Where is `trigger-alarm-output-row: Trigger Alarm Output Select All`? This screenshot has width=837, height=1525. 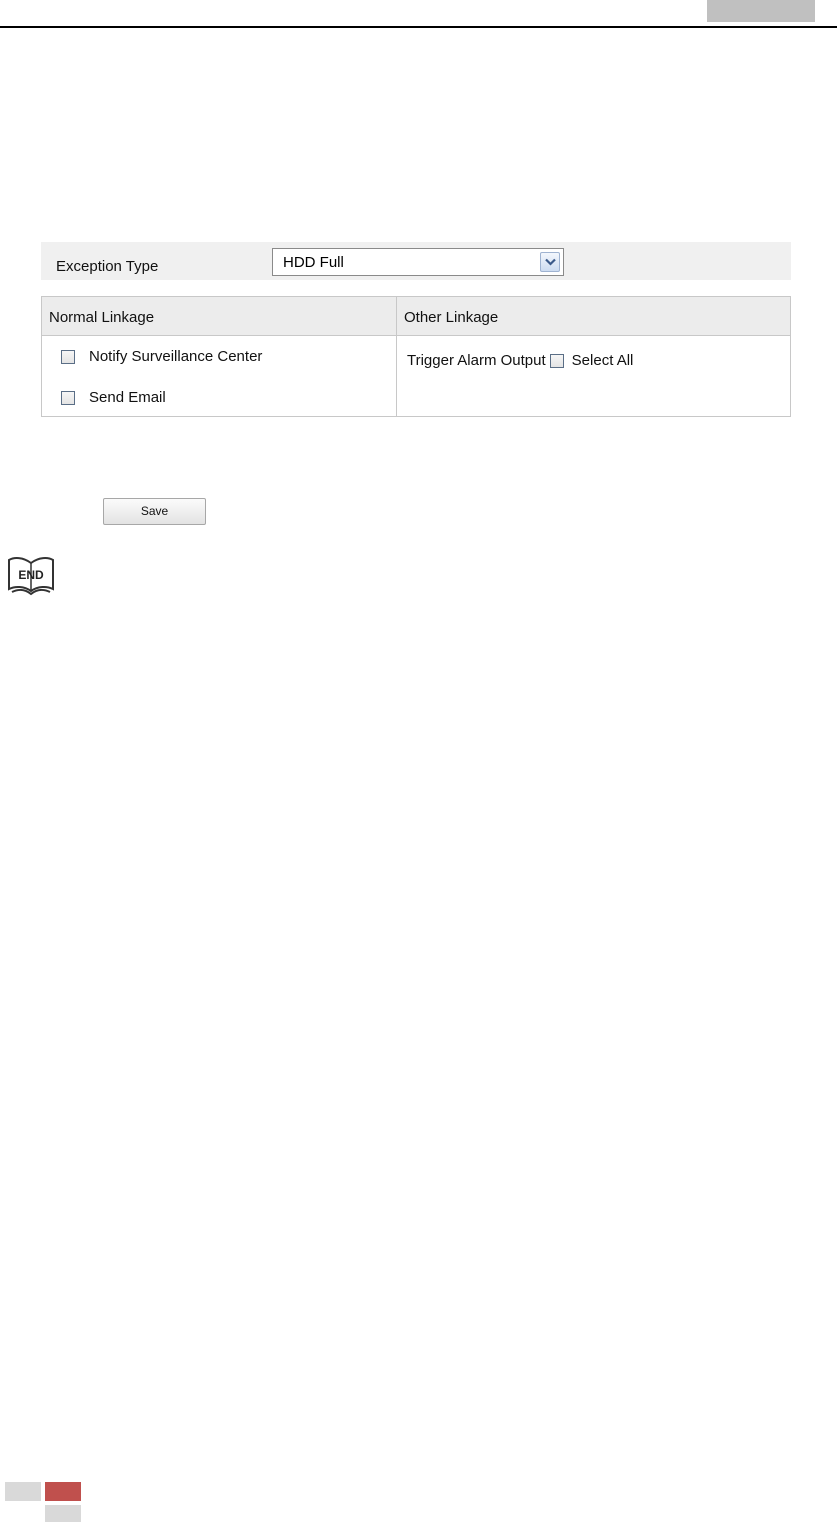
trigger-alarm-output-row: Trigger Alarm Output Select All is located at coordinates (520, 360).